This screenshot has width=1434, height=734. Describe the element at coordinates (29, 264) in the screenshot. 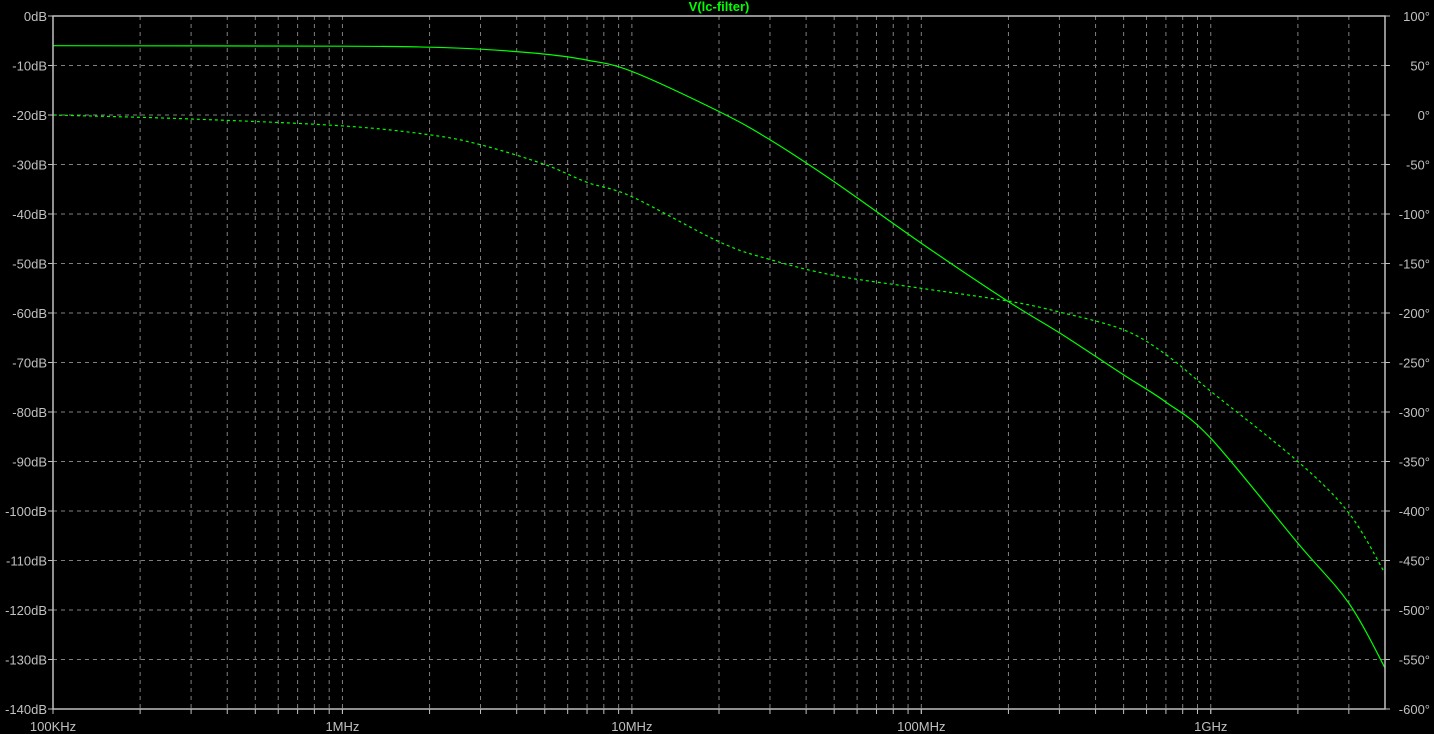

I see `y-left-tick-label: -50dB` at that location.